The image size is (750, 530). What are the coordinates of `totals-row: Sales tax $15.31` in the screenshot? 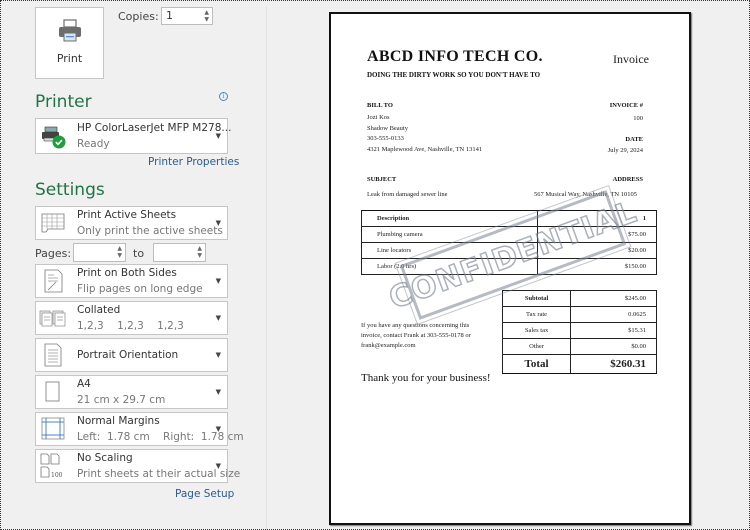 It's located at (579, 330).